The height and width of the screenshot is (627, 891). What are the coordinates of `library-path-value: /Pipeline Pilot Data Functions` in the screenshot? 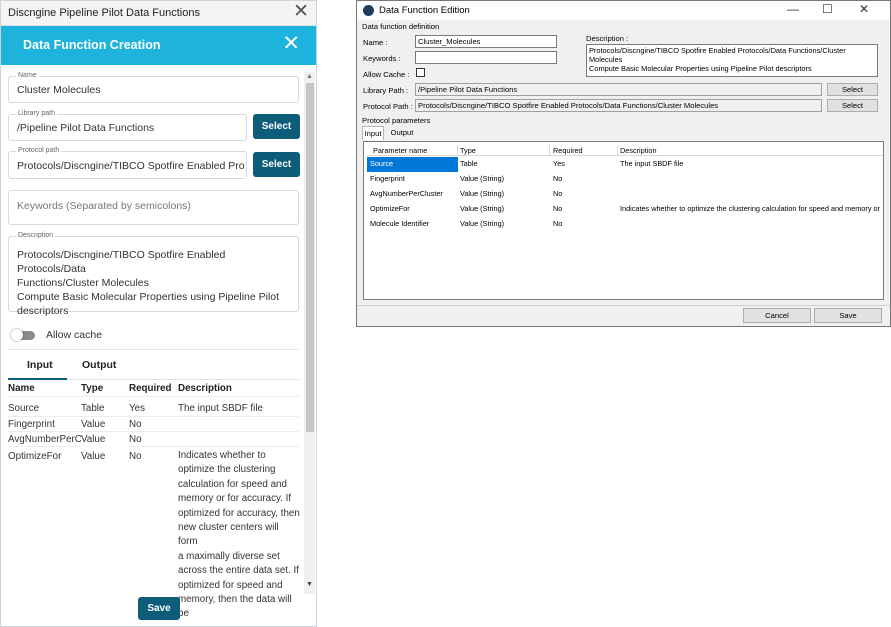 It's located at (86, 128).